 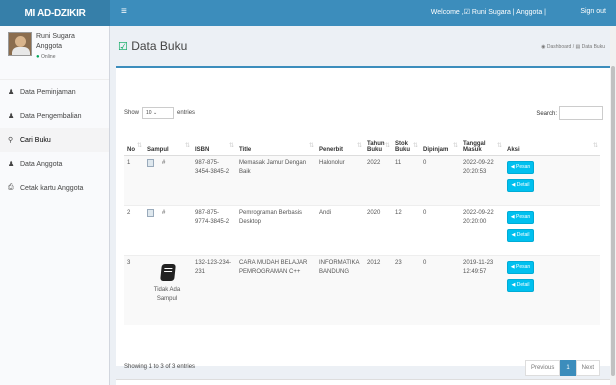 What do you see at coordinates (340, 289) in the screenshot?
I see `cell-penerbit: INFORMATIKA BANDUNG` at bounding box center [340, 289].